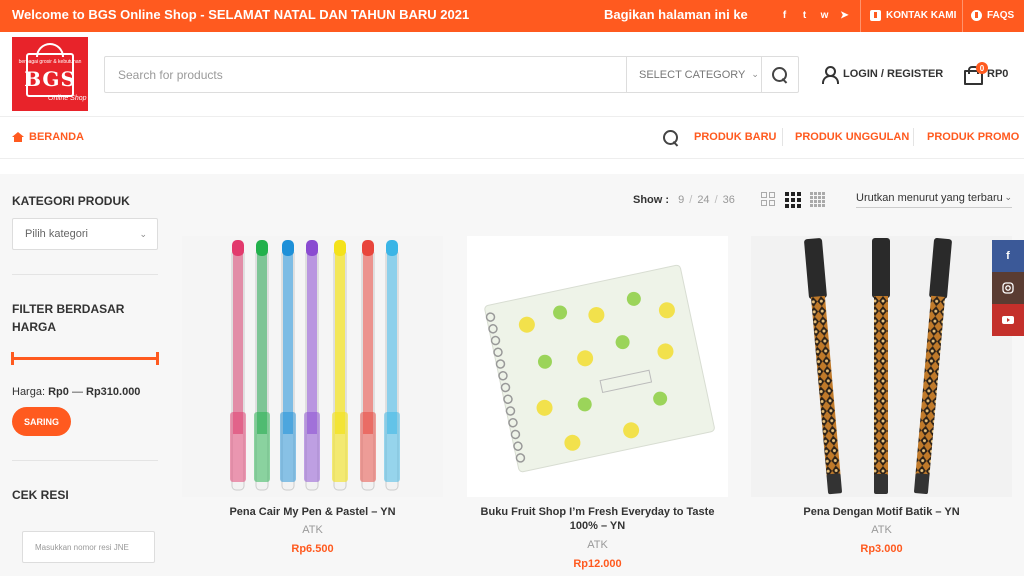 The width and height of the screenshot is (1024, 576). Describe the element at coordinates (50, 79) in the screenshot. I see `logo-text: BGS` at that location.